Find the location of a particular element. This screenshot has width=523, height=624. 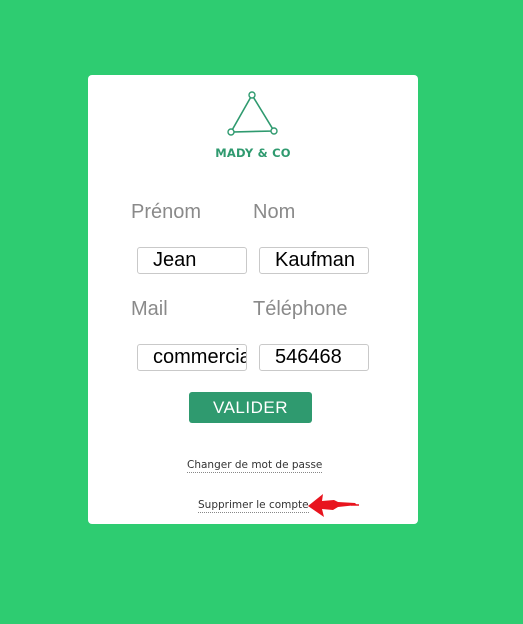

last-name-field is located at coordinates (314, 260).